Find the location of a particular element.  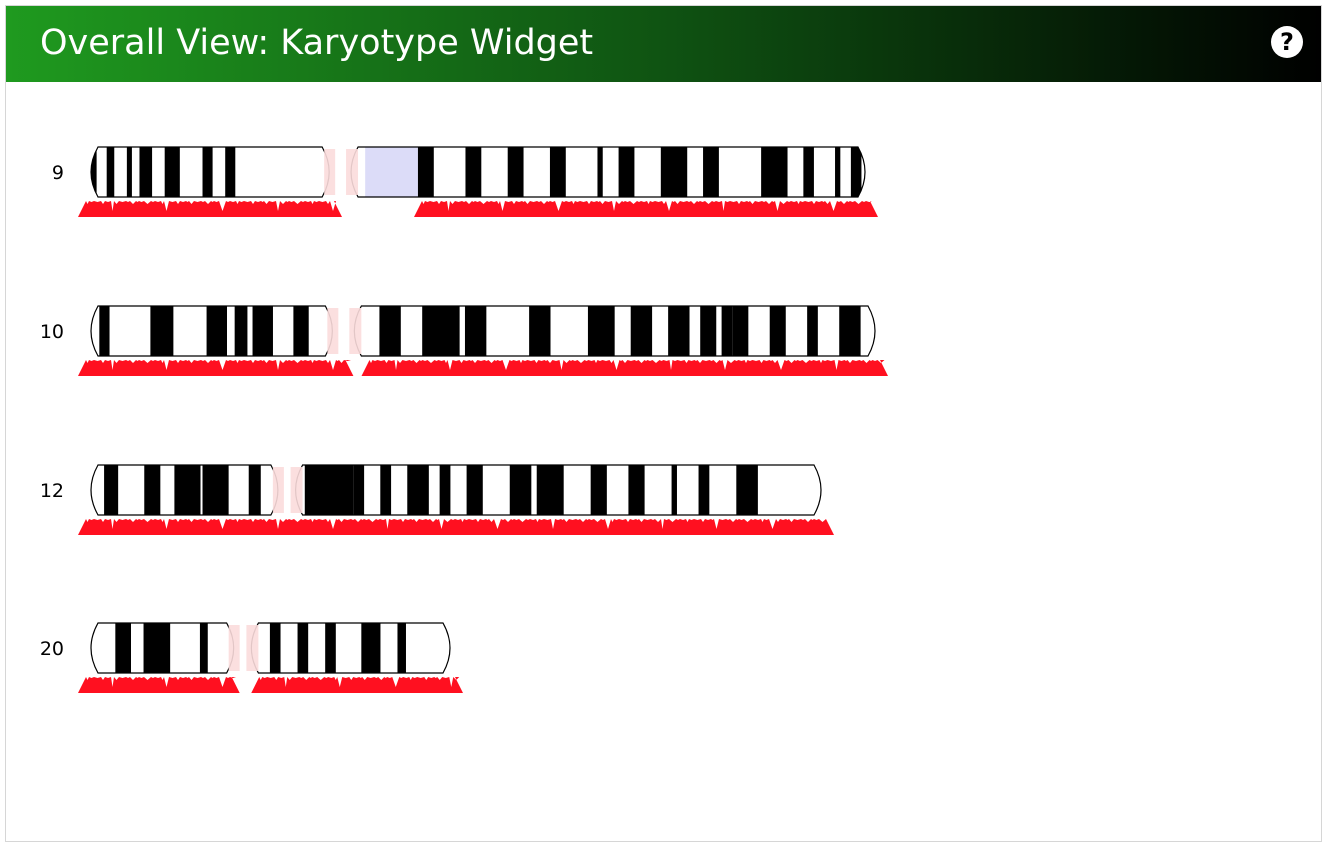

chr12-p-arm-bands is located at coordinates (184, 490).